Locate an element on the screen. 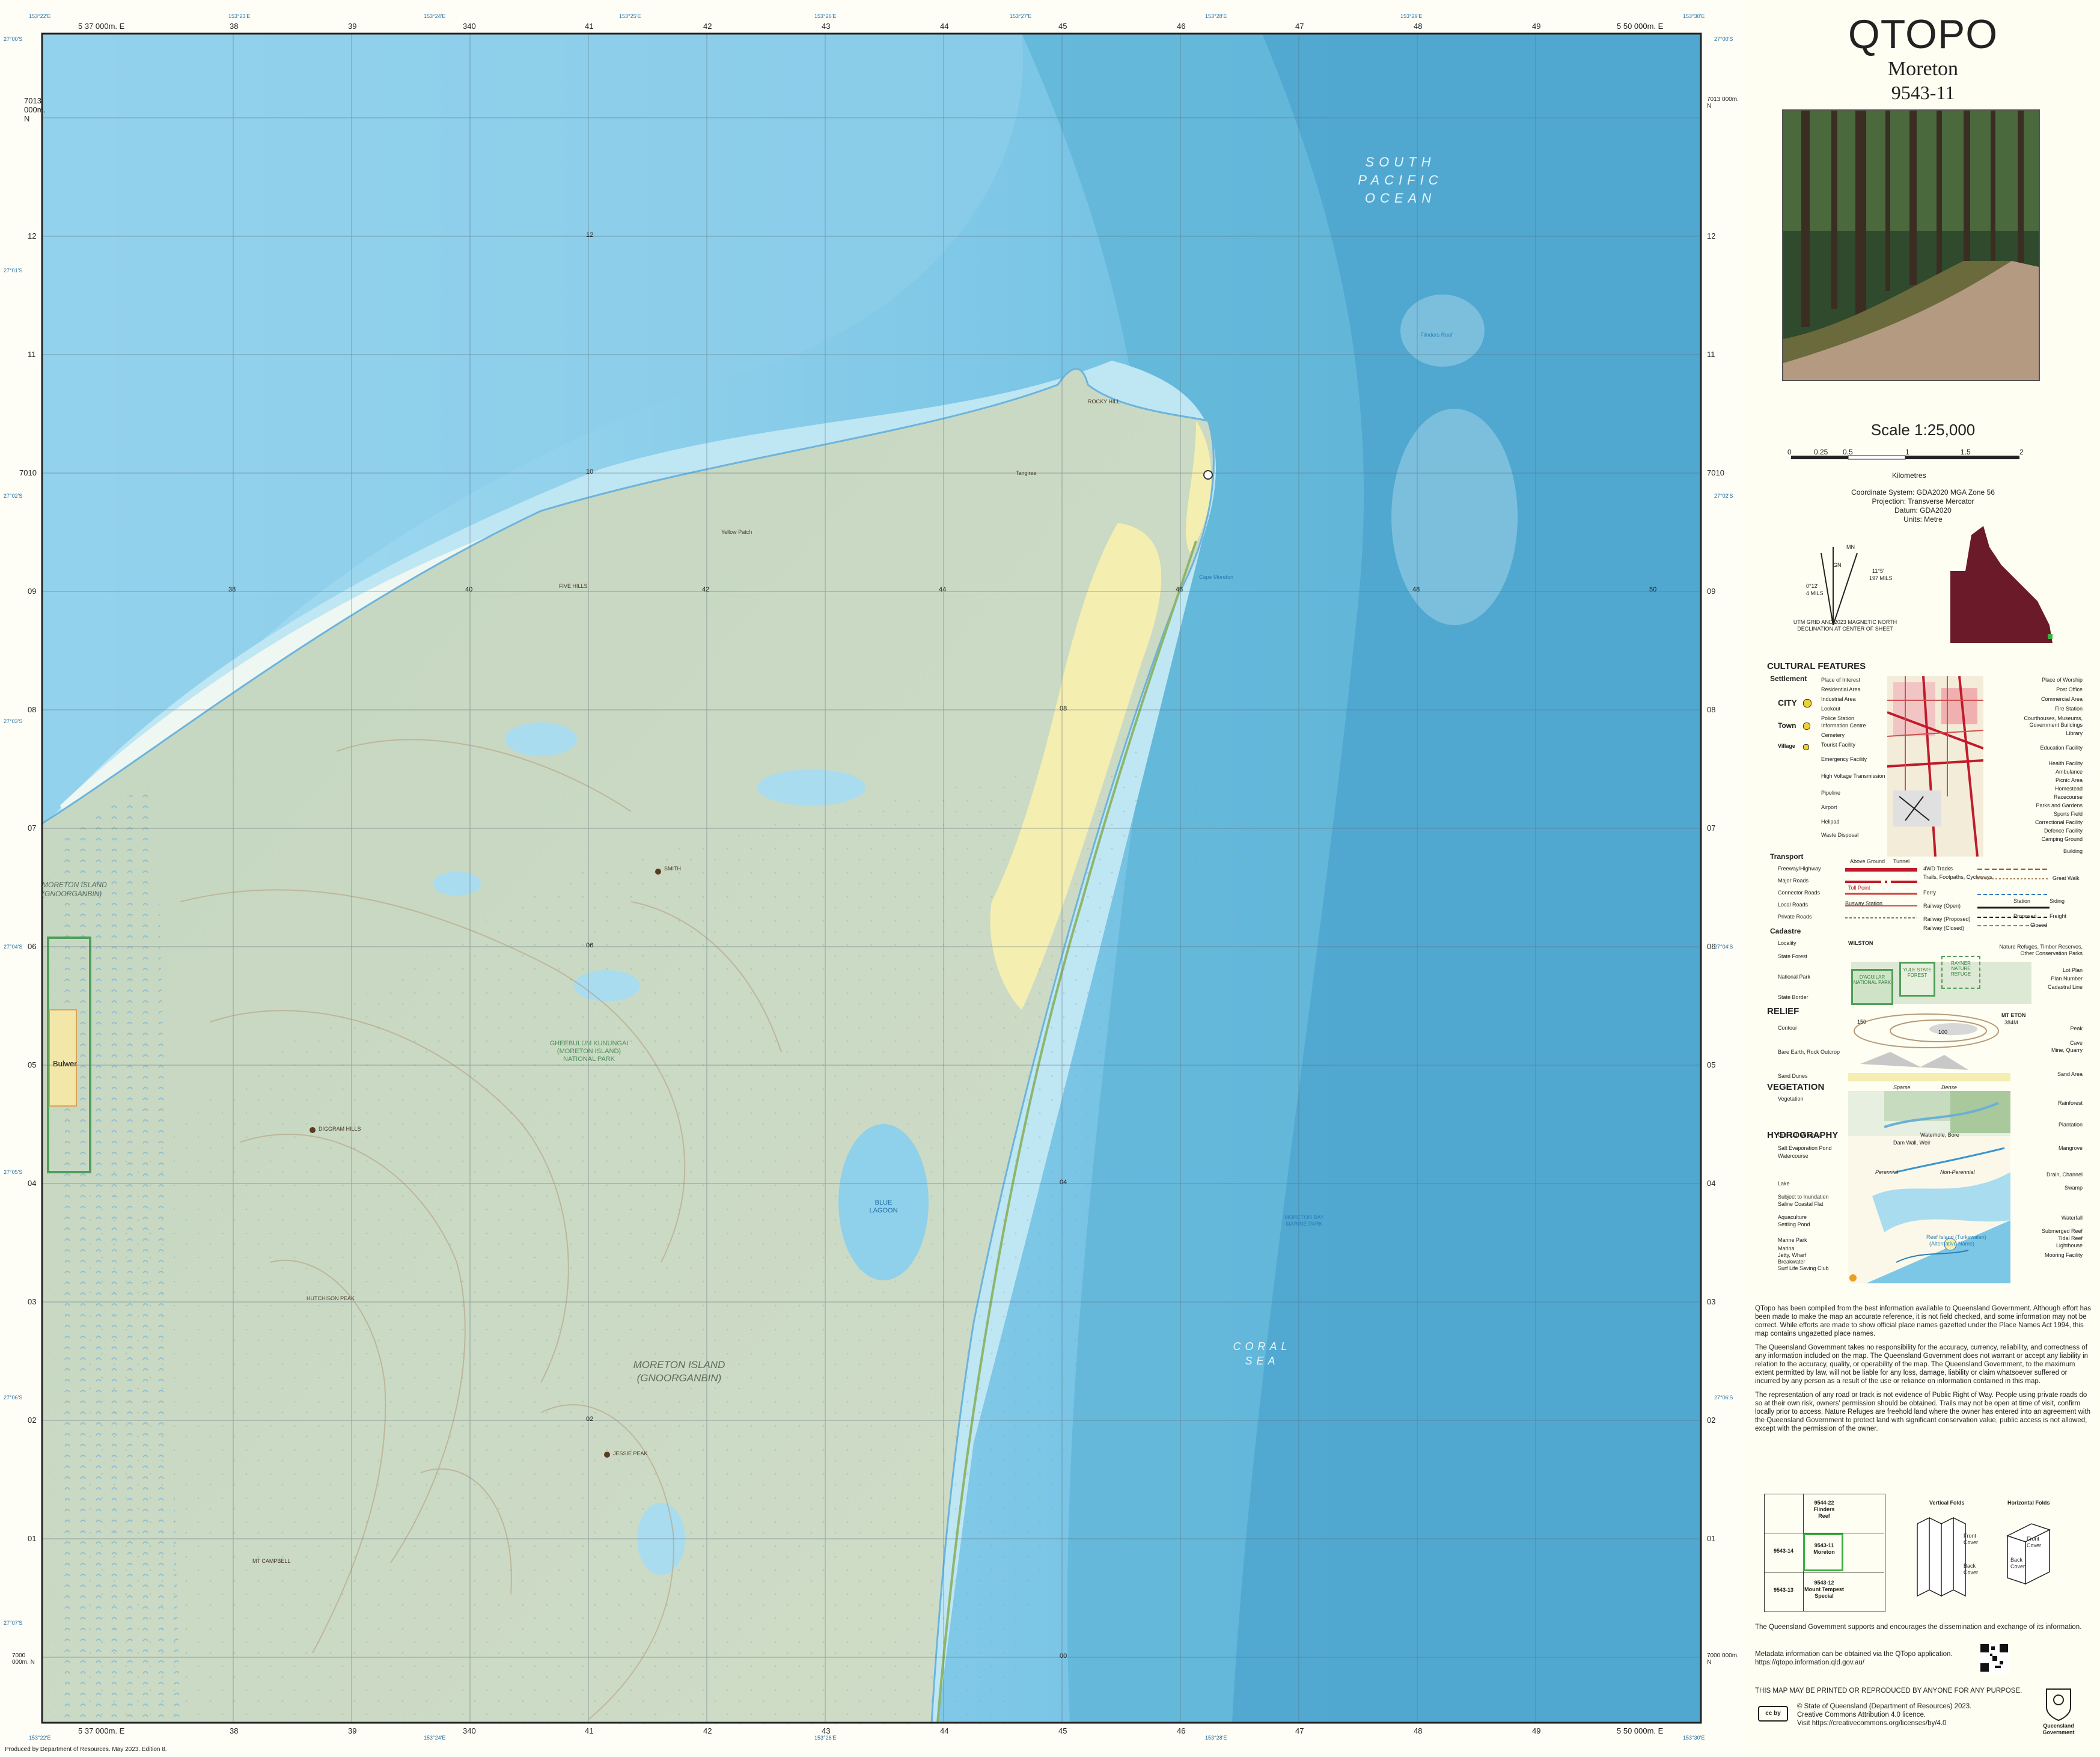  veg-tag: Dense is located at coordinates (1949, 1087).